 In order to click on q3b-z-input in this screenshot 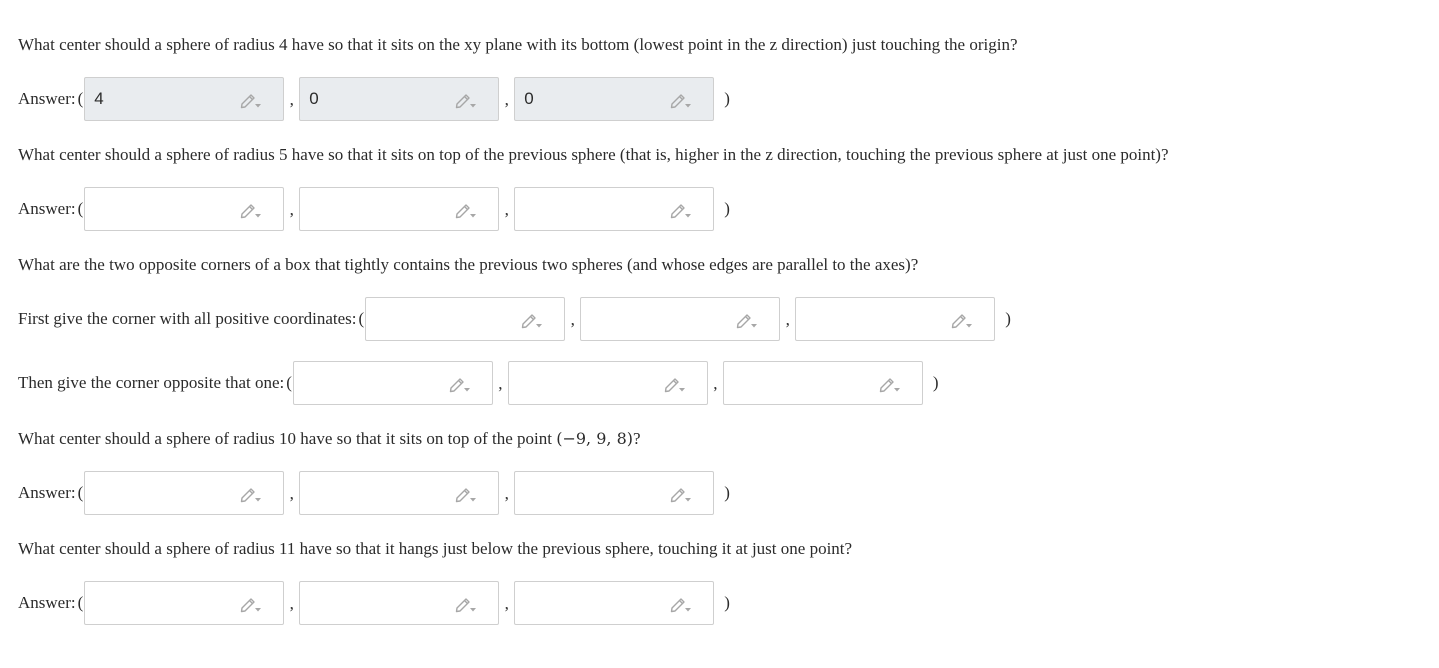, I will do `click(822, 383)`.